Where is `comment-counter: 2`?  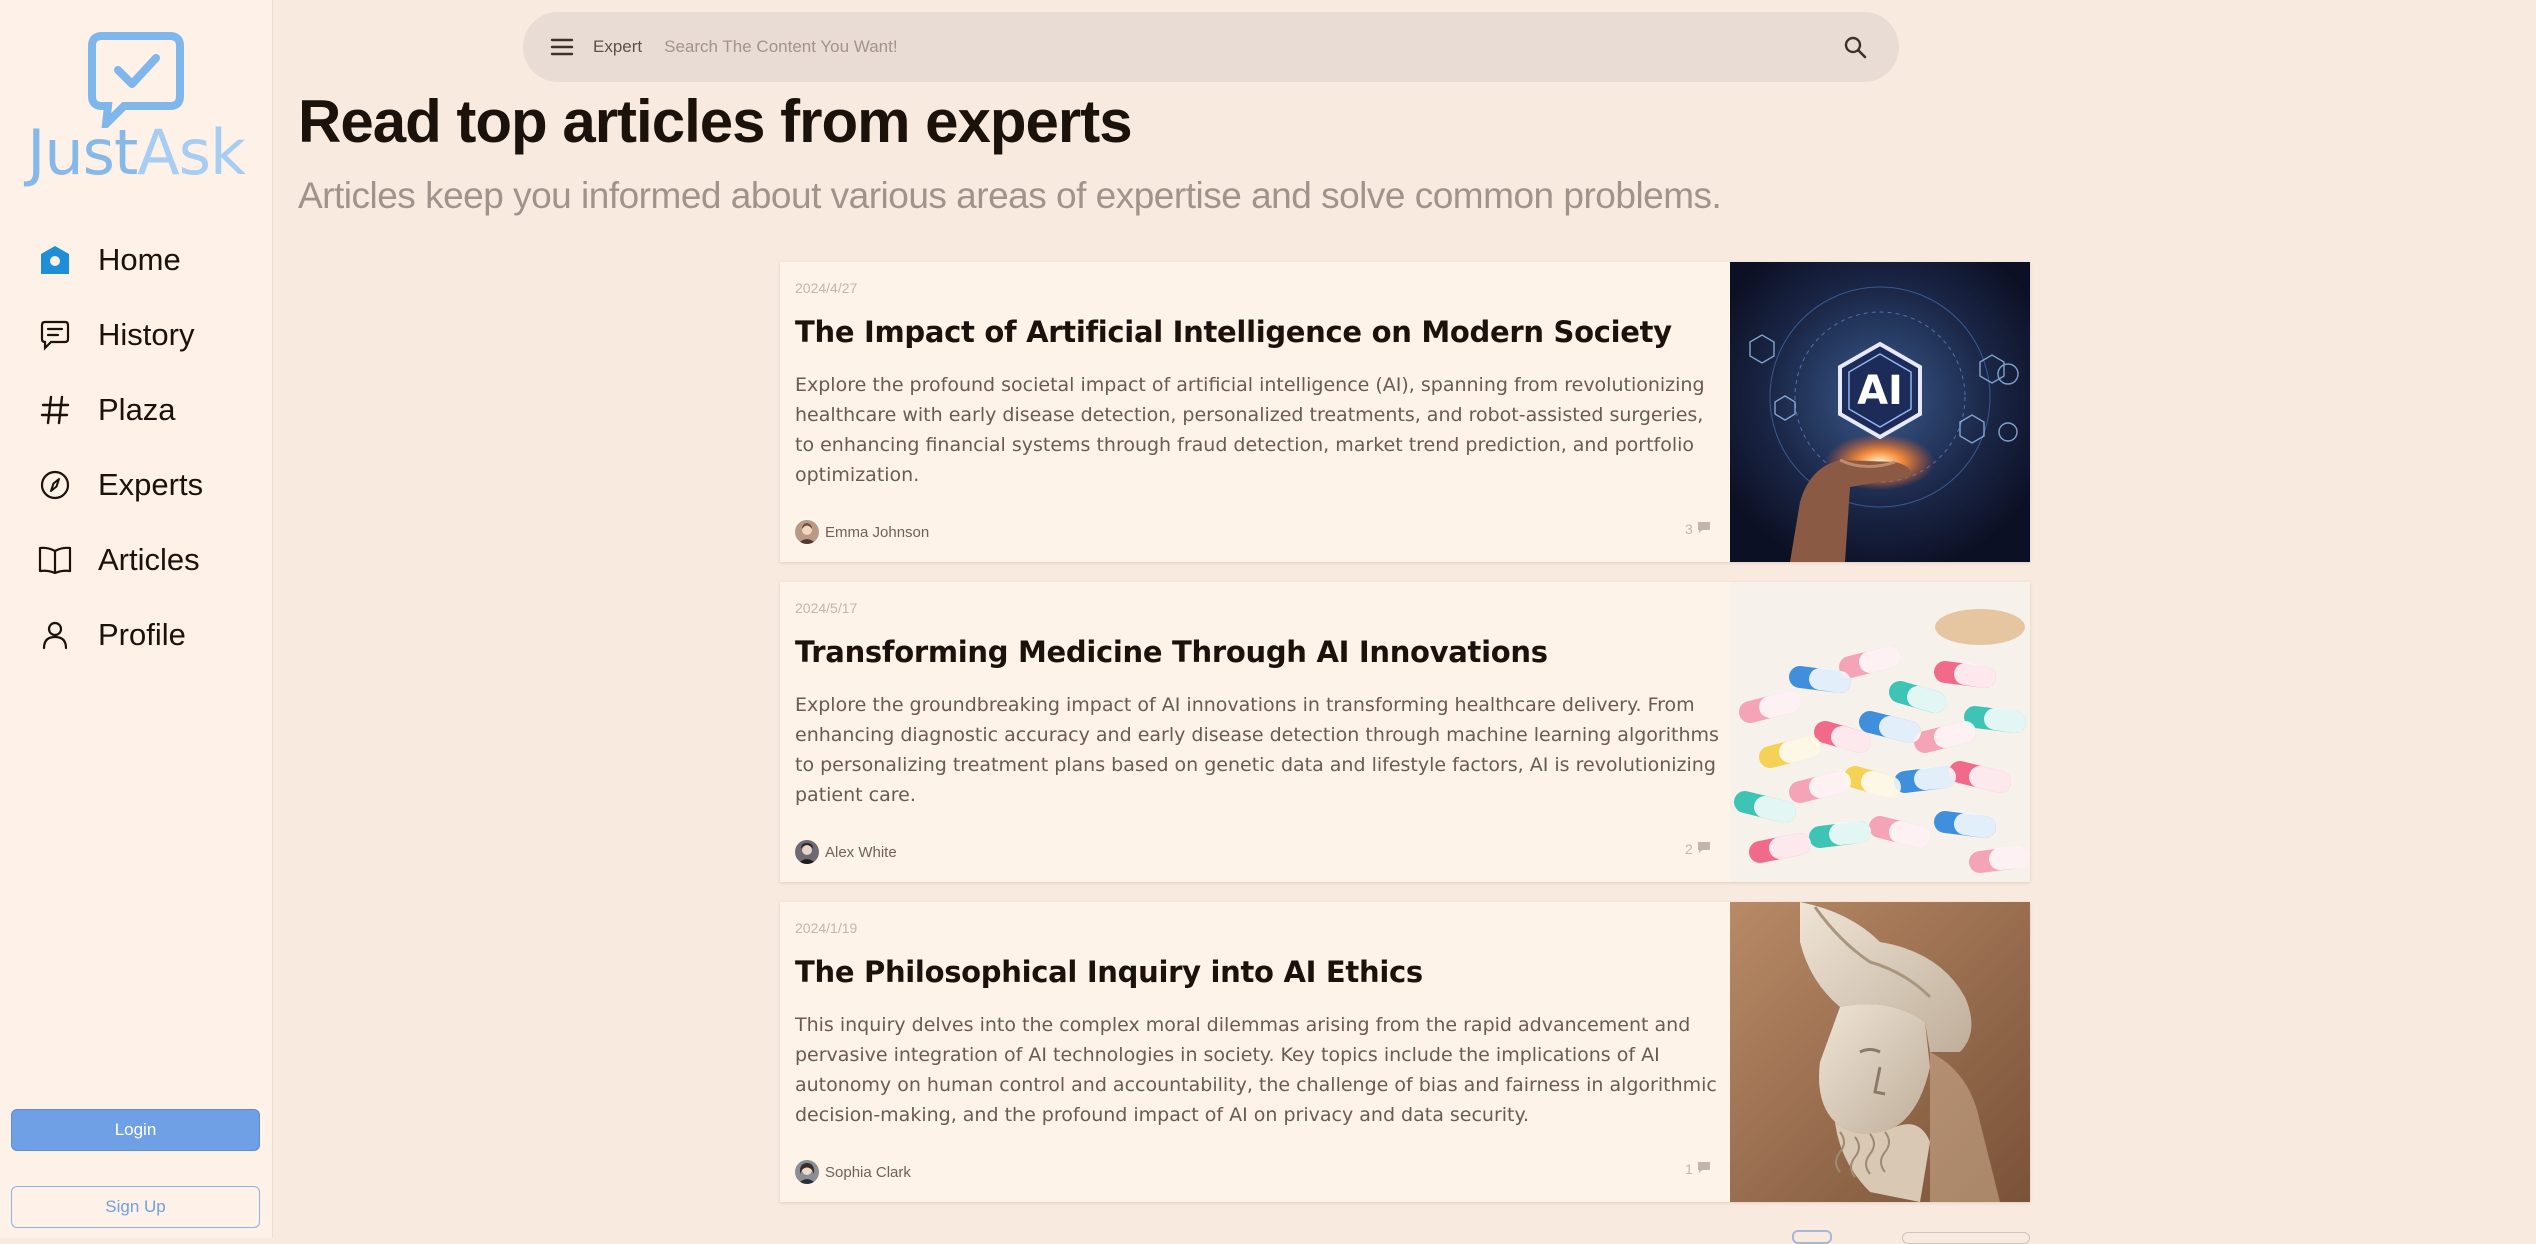
comment-counter: 2 is located at coordinates (1698, 848).